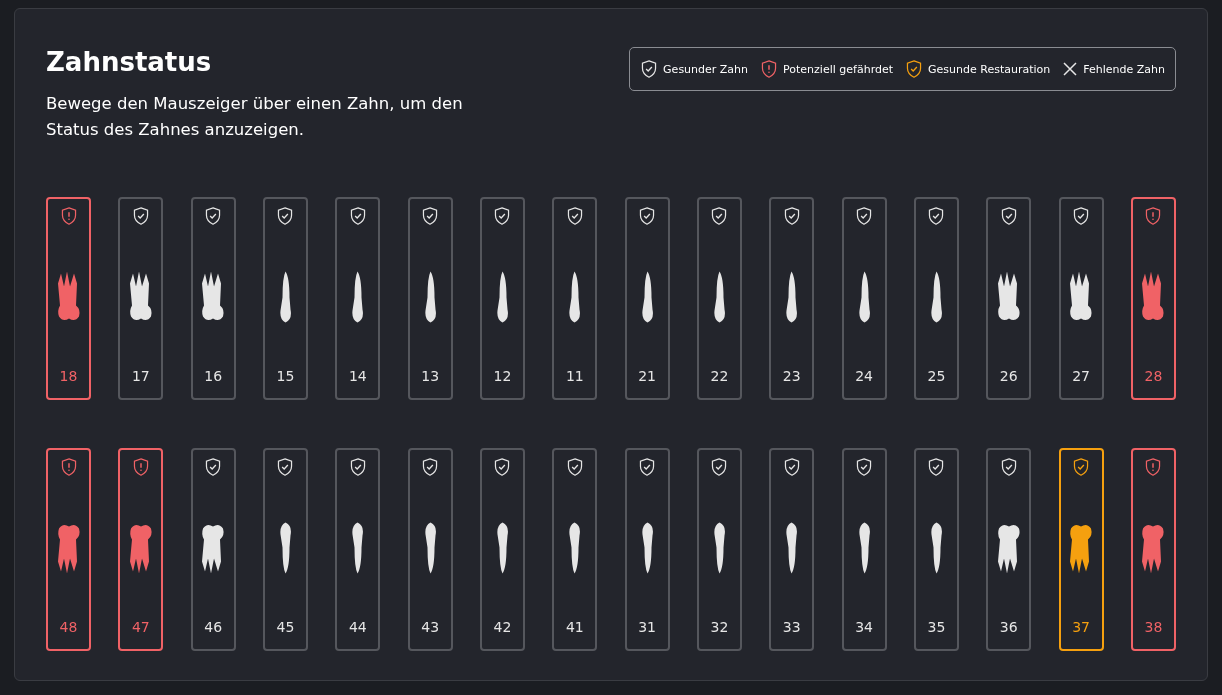 The image size is (1222, 695). What do you see at coordinates (358, 549) in the screenshot?
I see `tooth-card: 44` at bounding box center [358, 549].